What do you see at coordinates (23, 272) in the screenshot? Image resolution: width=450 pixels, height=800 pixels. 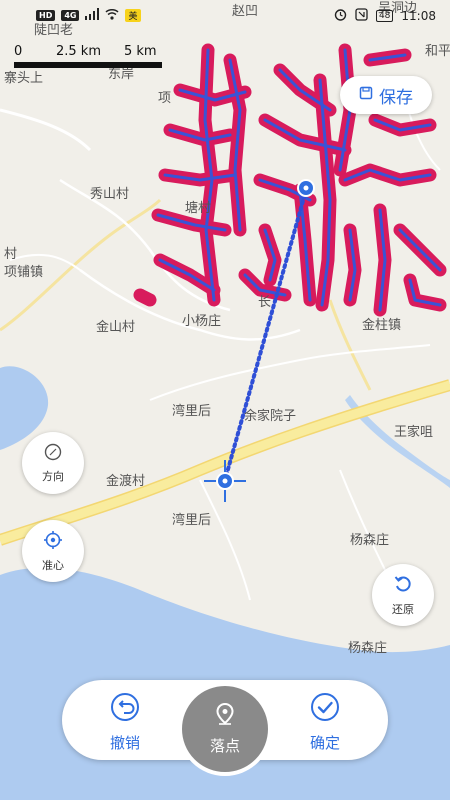 I see `map-label: 项铺镇` at bounding box center [23, 272].